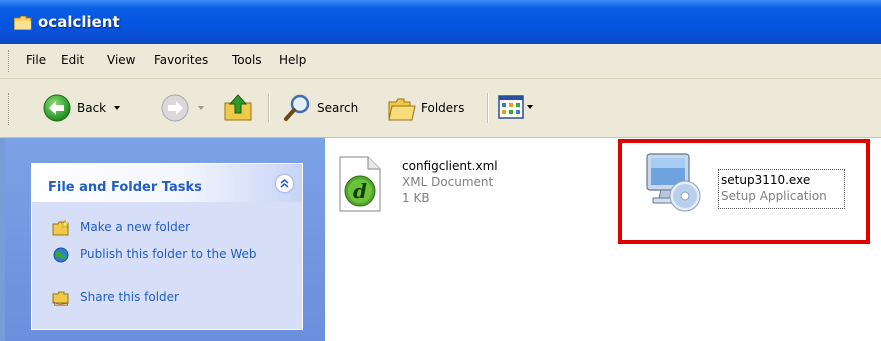  I want to click on file-size: 1 KB, so click(416, 198).